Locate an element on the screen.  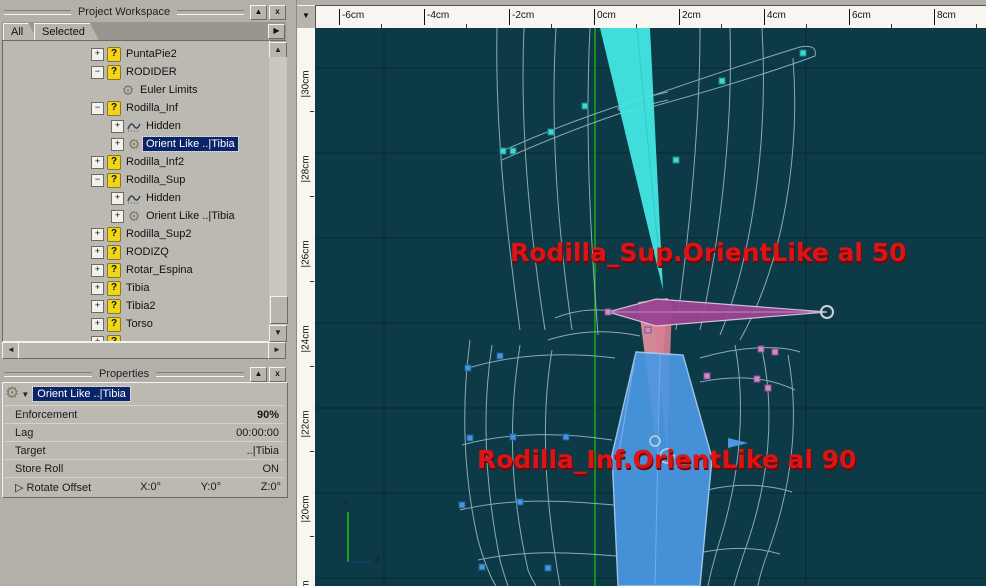
tree-item-label: Rotar_Espina is located at coordinates (159, 270).